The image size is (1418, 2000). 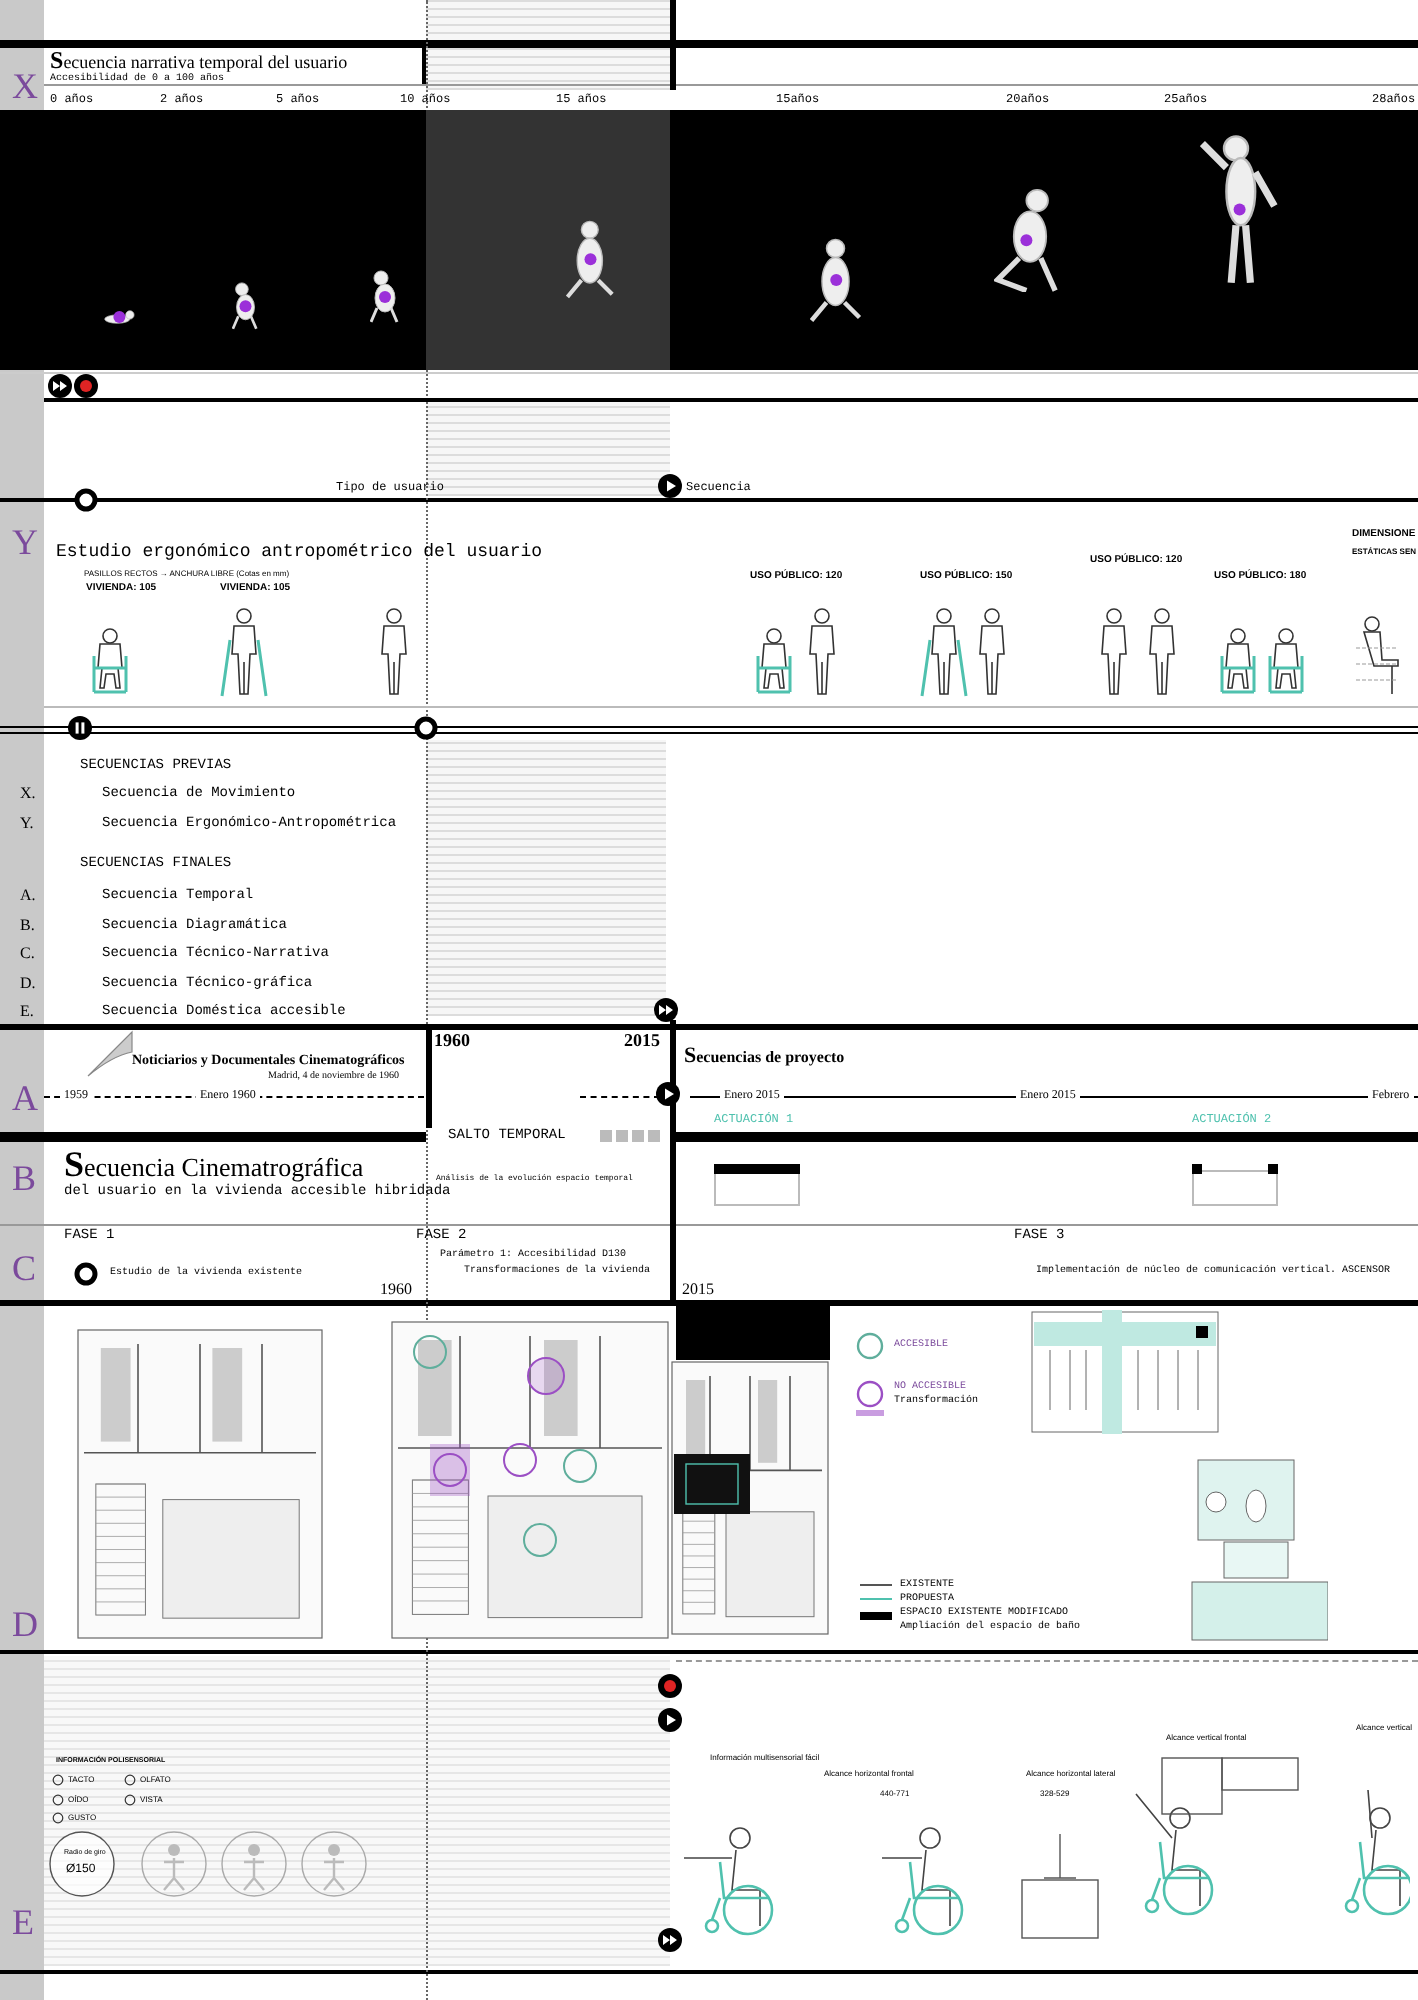 I want to click on record-icon, so click(x=670, y=1686).